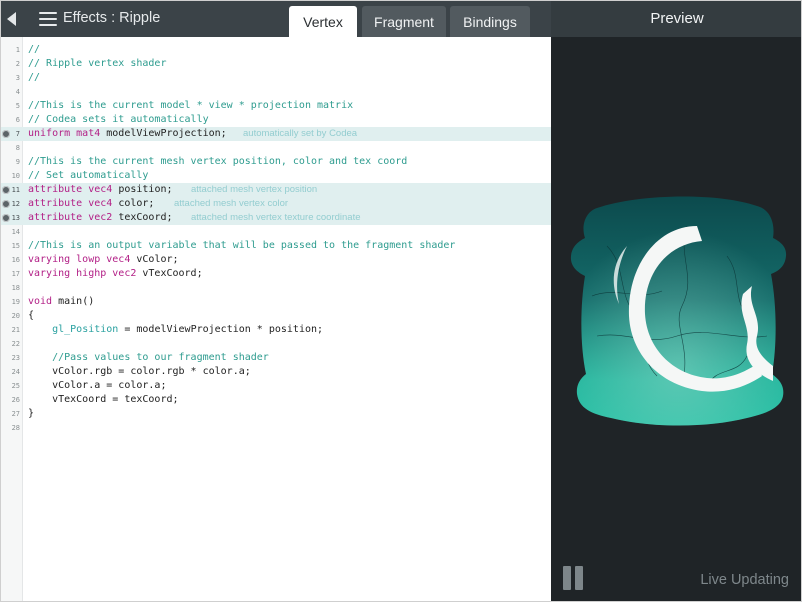  Describe the element at coordinates (276, 176) in the screenshot. I see `code-line: 10 // Set automatically` at that location.